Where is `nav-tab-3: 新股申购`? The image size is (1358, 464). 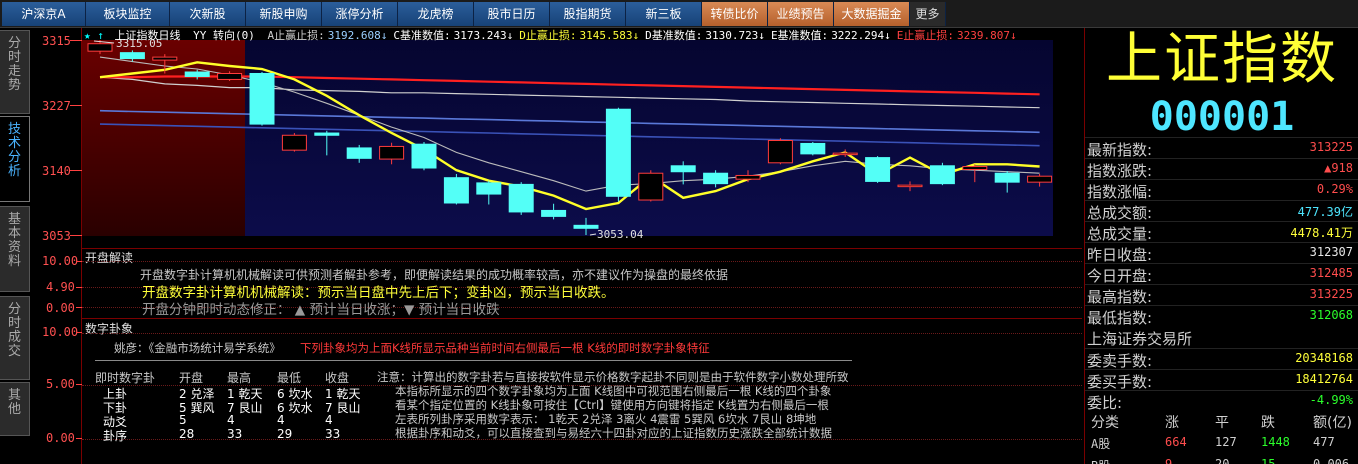
nav-tab-3: 新股申购 is located at coordinates (284, 14).